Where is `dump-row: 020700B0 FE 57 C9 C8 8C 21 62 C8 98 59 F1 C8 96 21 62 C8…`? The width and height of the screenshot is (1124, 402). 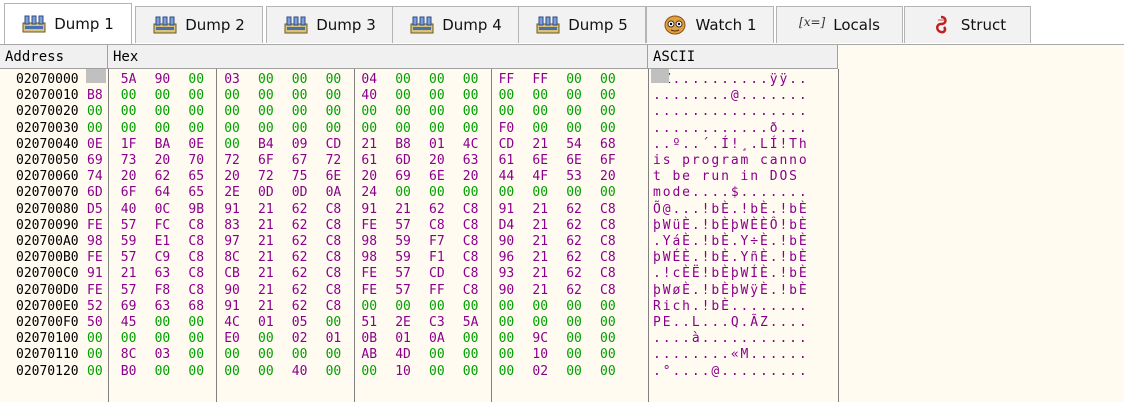 dump-row: 020700B0 FE 57 C9 C8 8C 21 62 C8 98 59 F1 C8 96 21 62 C8… is located at coordinates (419, 257).